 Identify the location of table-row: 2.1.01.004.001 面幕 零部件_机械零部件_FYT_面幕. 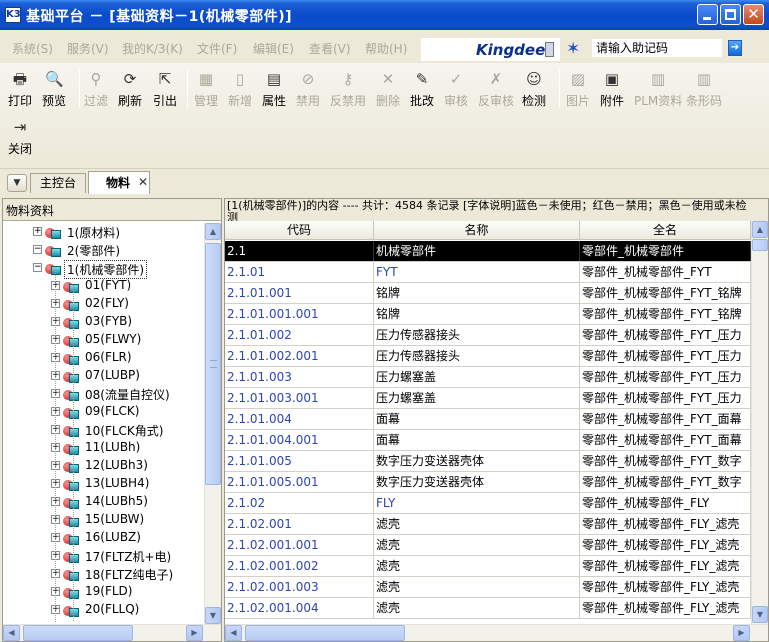
(488, 440).